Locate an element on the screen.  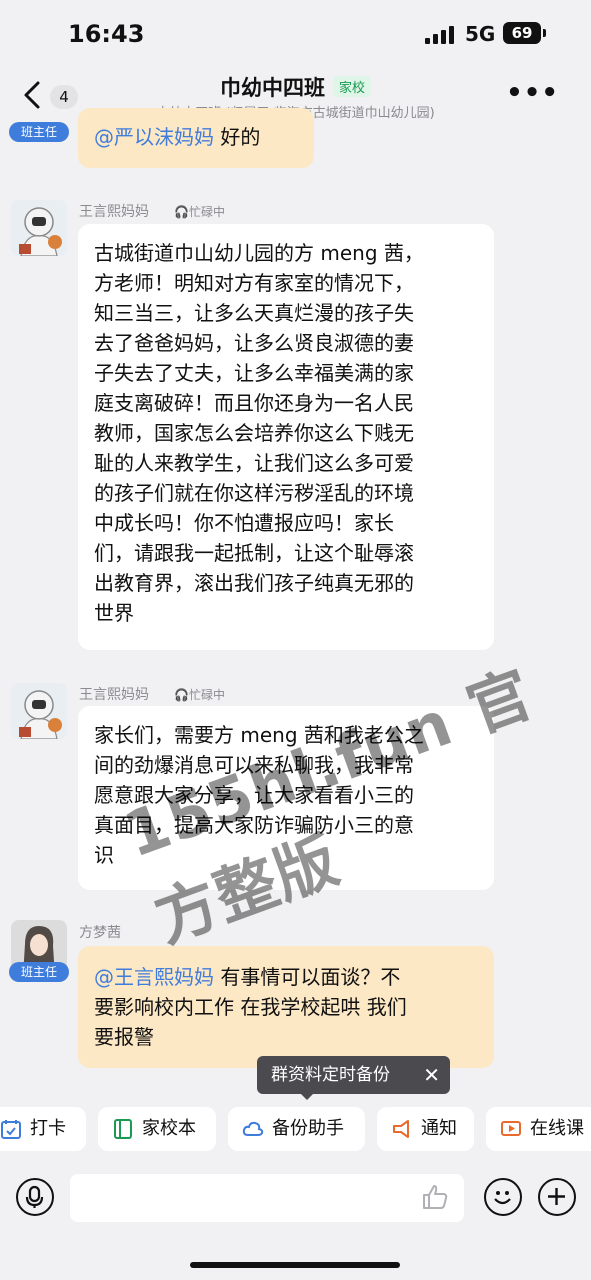
tool-homework: 家校本 is located at coordinates (157, 1129).